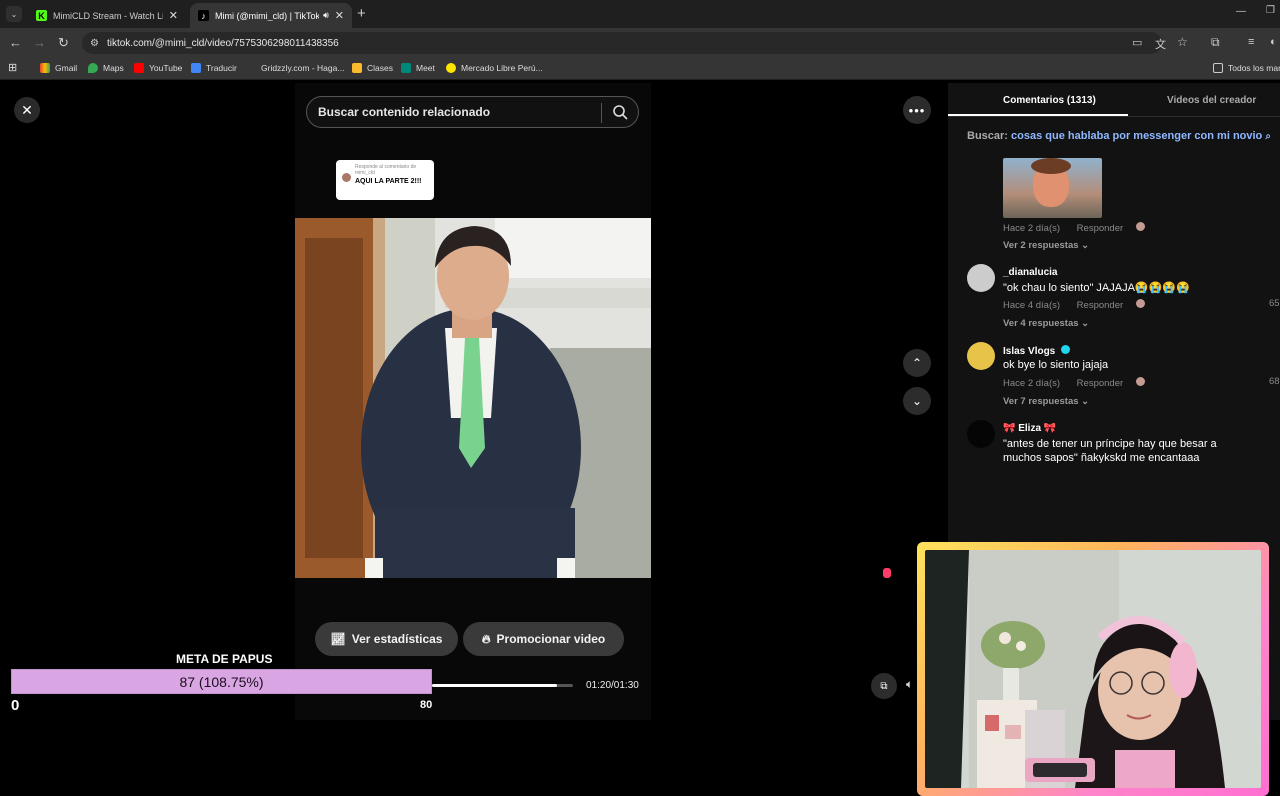  I want to click on forward-arrow-icon: →, so click(39, 42).